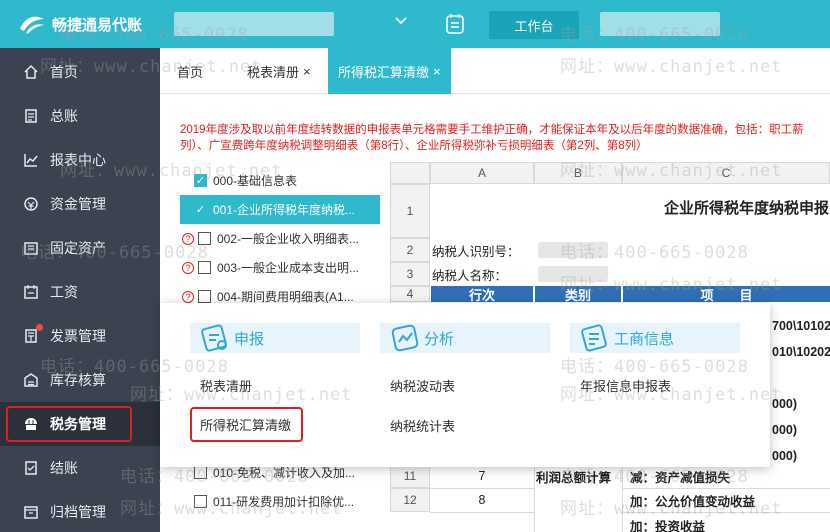 This screenshot has width=830, height=532. I want to click on sidebar-item-home: 首页, so click(80, 72).